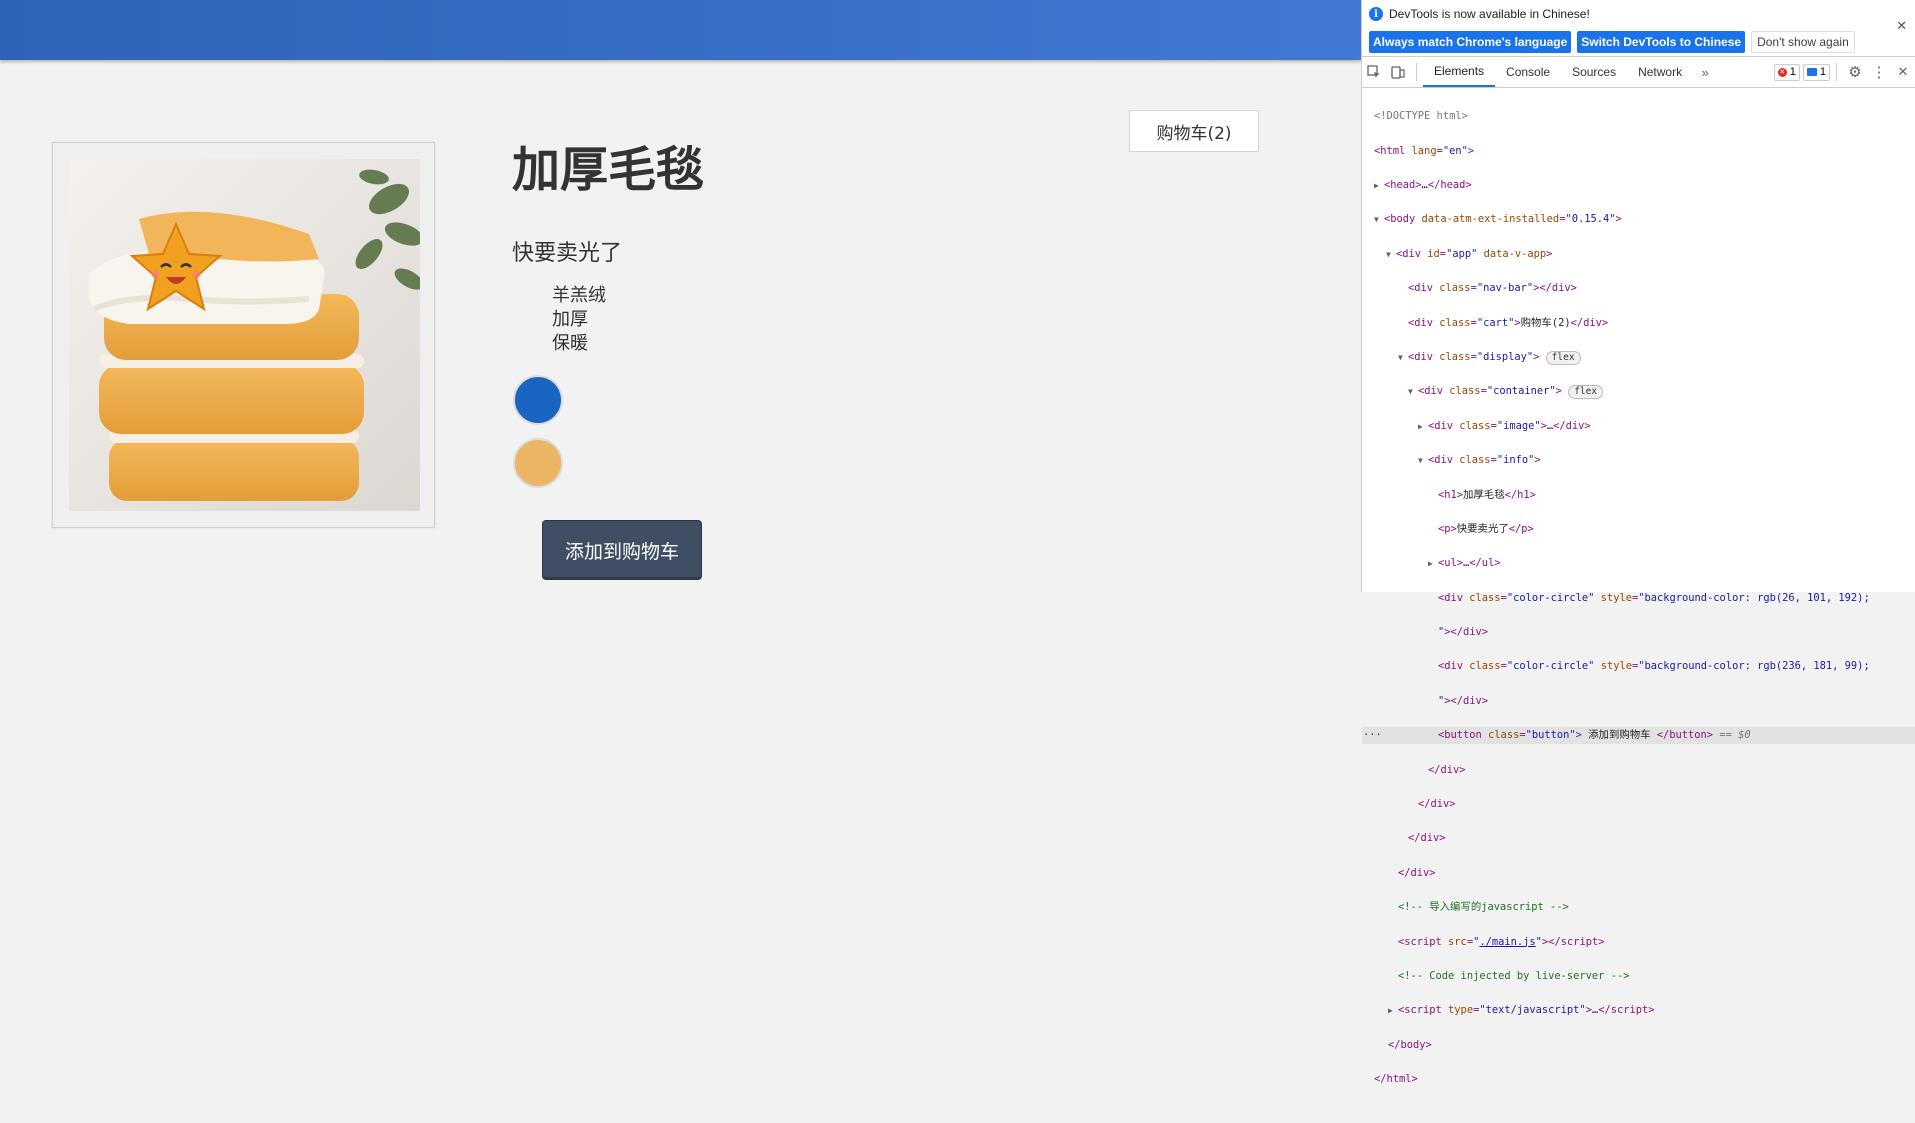 This screenshot has width=1915, height=1123. I want to click on tab-sources: Sources, so click(1594, 72).